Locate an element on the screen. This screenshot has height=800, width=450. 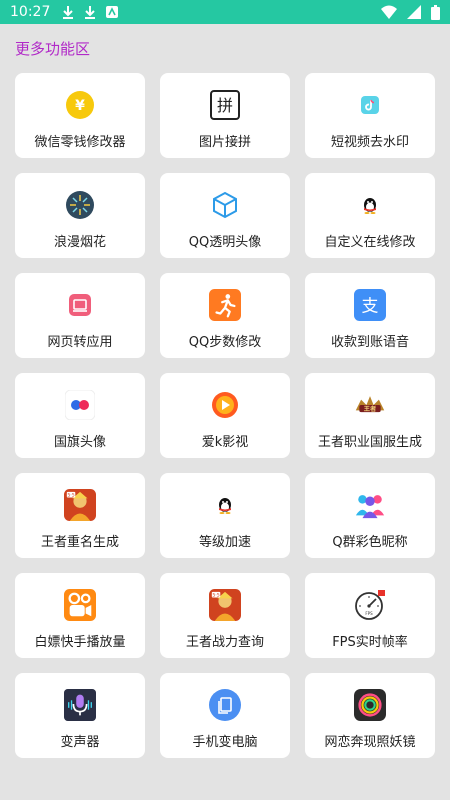
notification-icon is located at coordinates (112, 12).